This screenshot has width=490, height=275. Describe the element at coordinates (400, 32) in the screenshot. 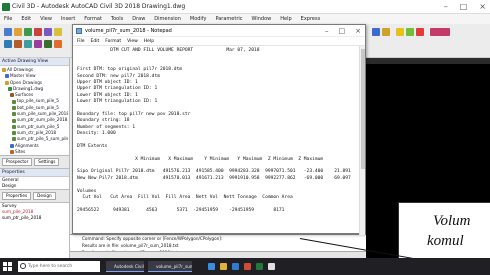

I see `color-yellow-icon` at that location.